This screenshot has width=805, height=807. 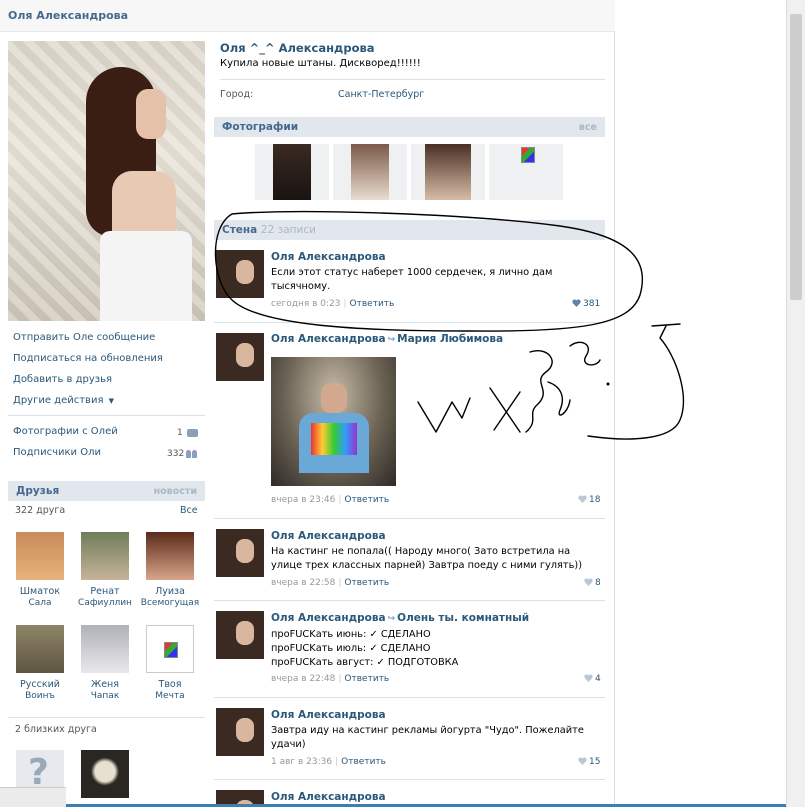 I want to click on friend-last-name: Мечта, so click(x=170, y=696).